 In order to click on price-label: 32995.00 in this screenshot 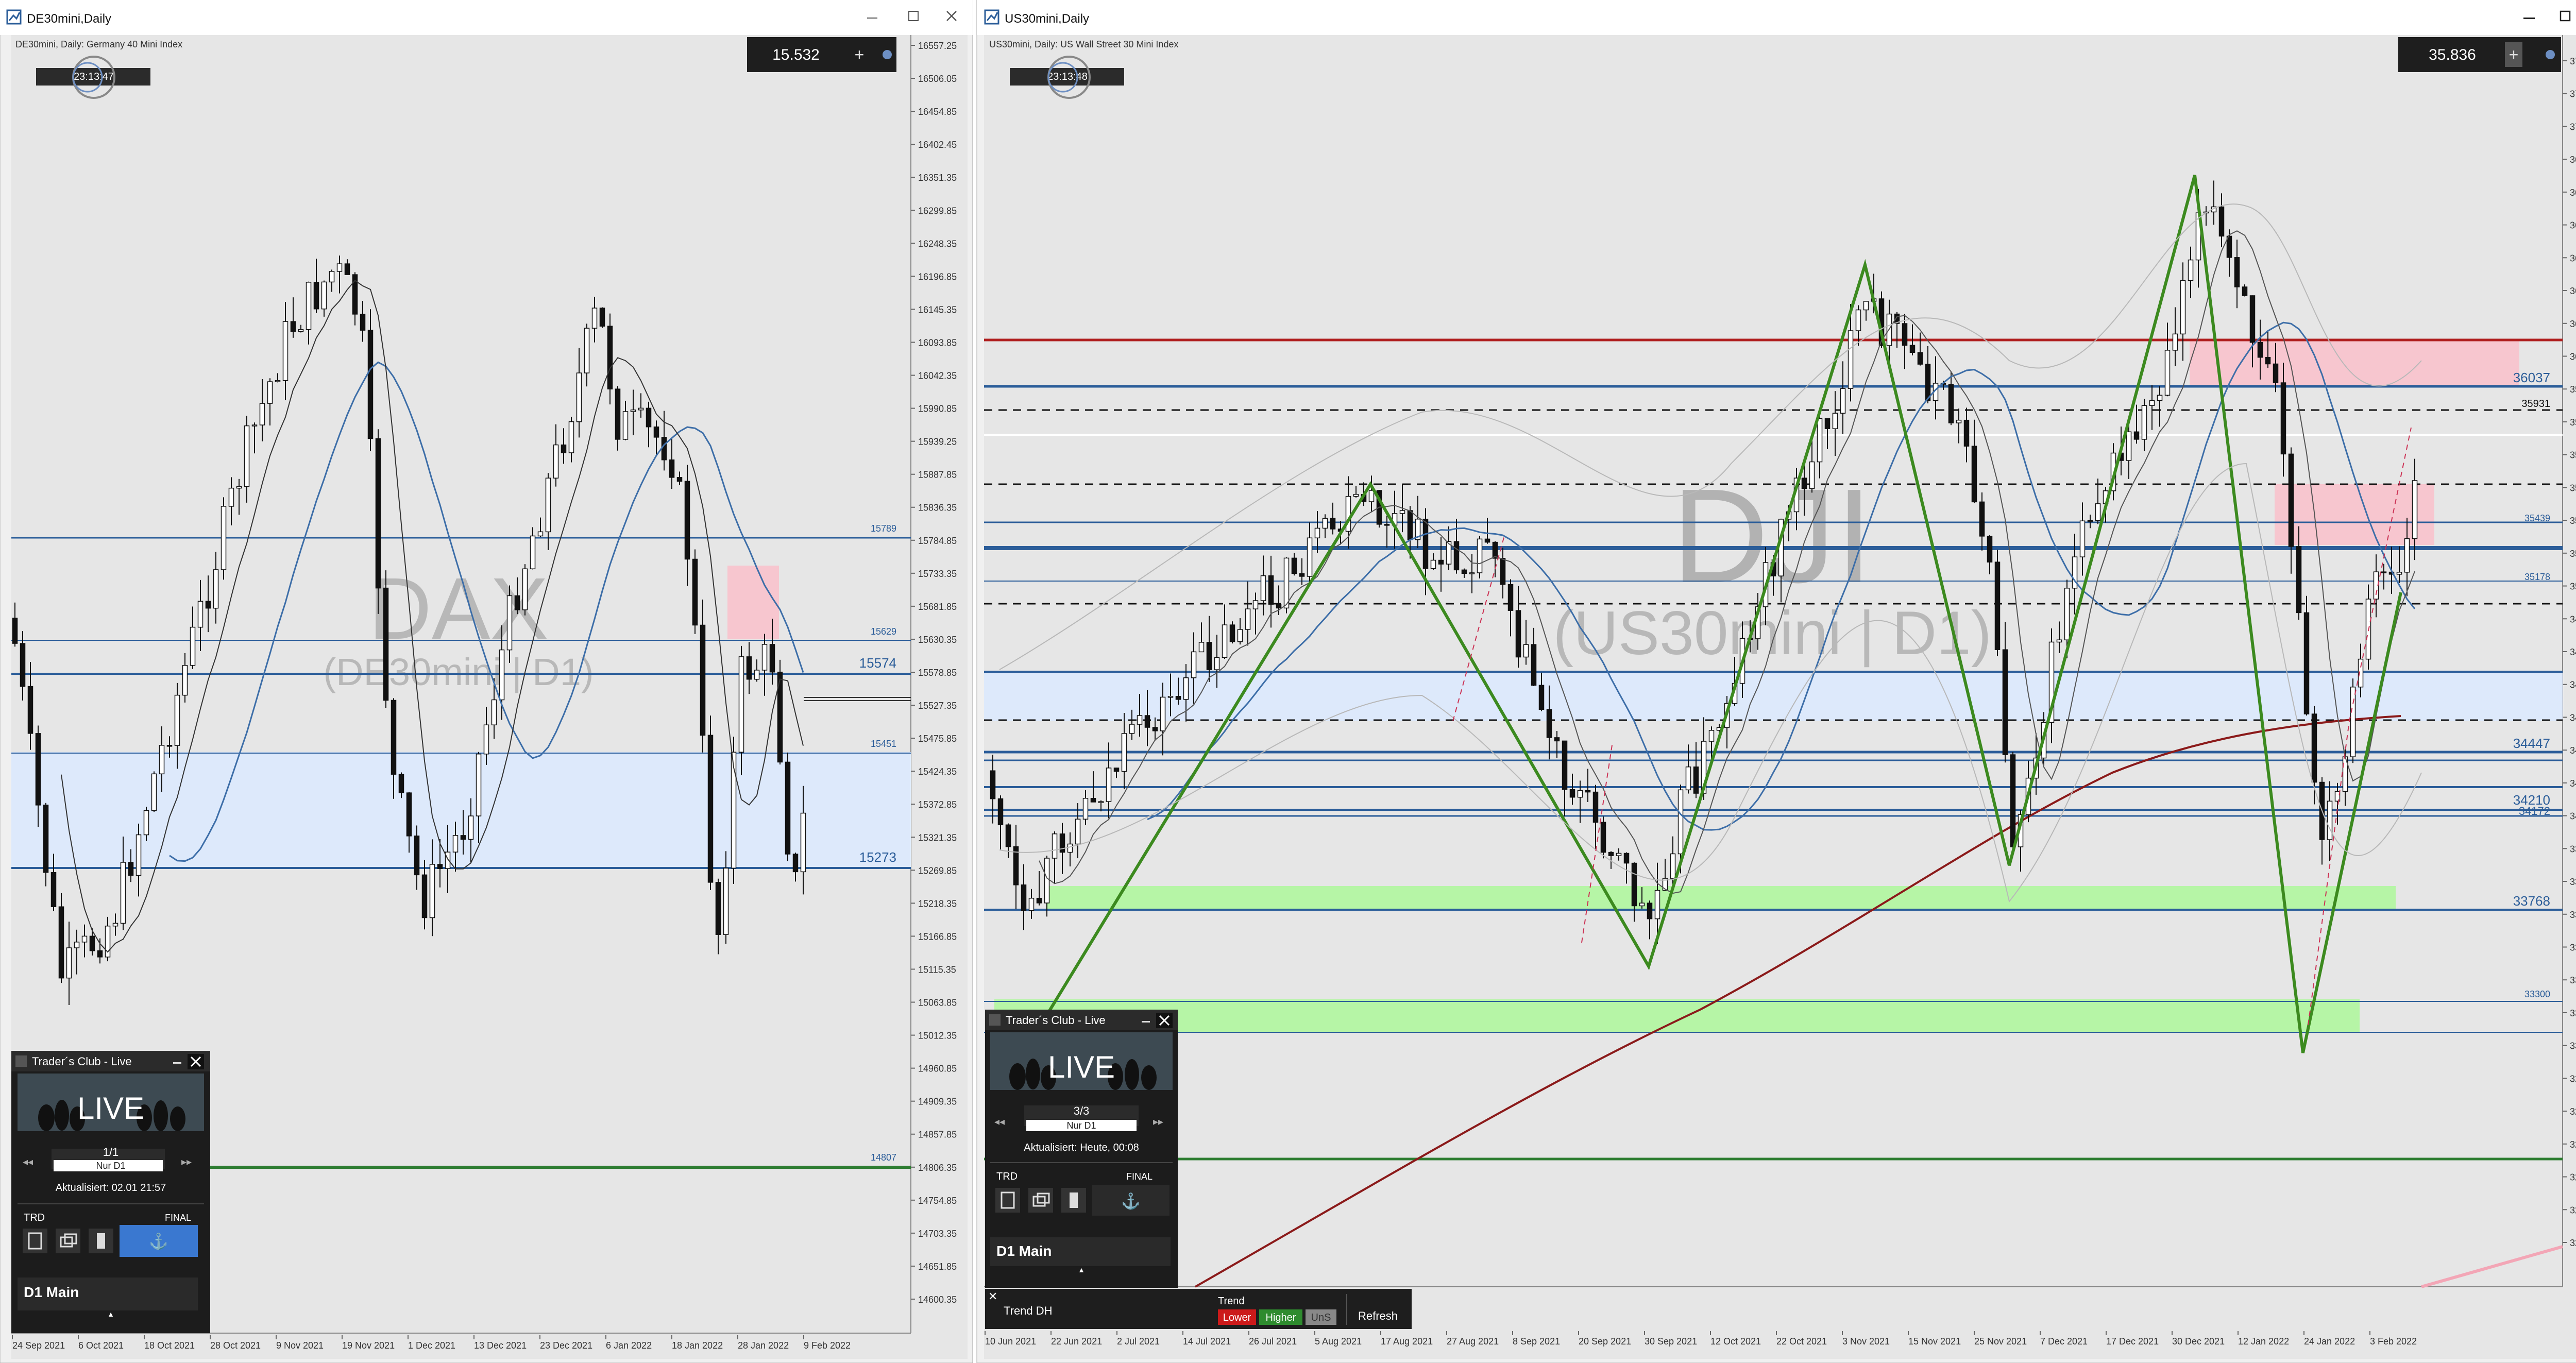, I will do `click(2573, 1079)`.